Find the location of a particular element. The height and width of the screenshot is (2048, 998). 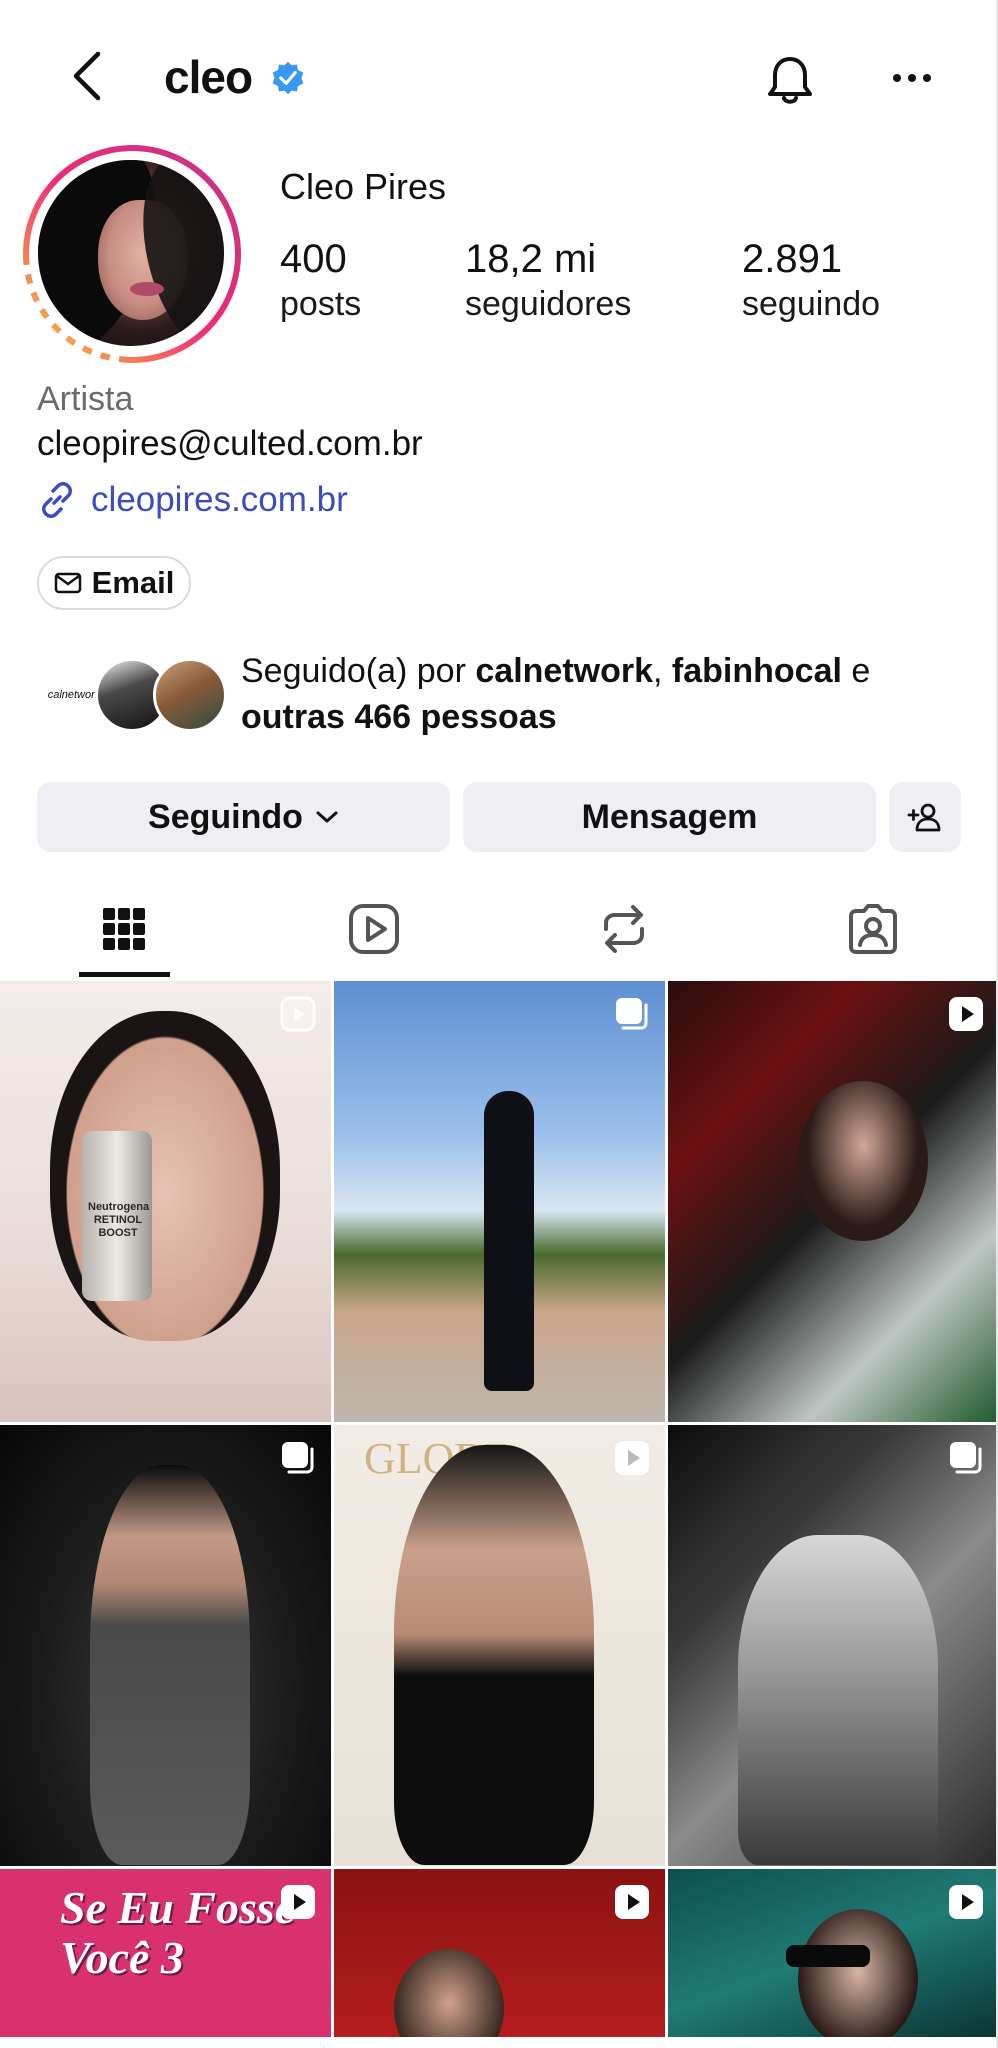

message-button: Mensagem is located at coordinates (669, 817).